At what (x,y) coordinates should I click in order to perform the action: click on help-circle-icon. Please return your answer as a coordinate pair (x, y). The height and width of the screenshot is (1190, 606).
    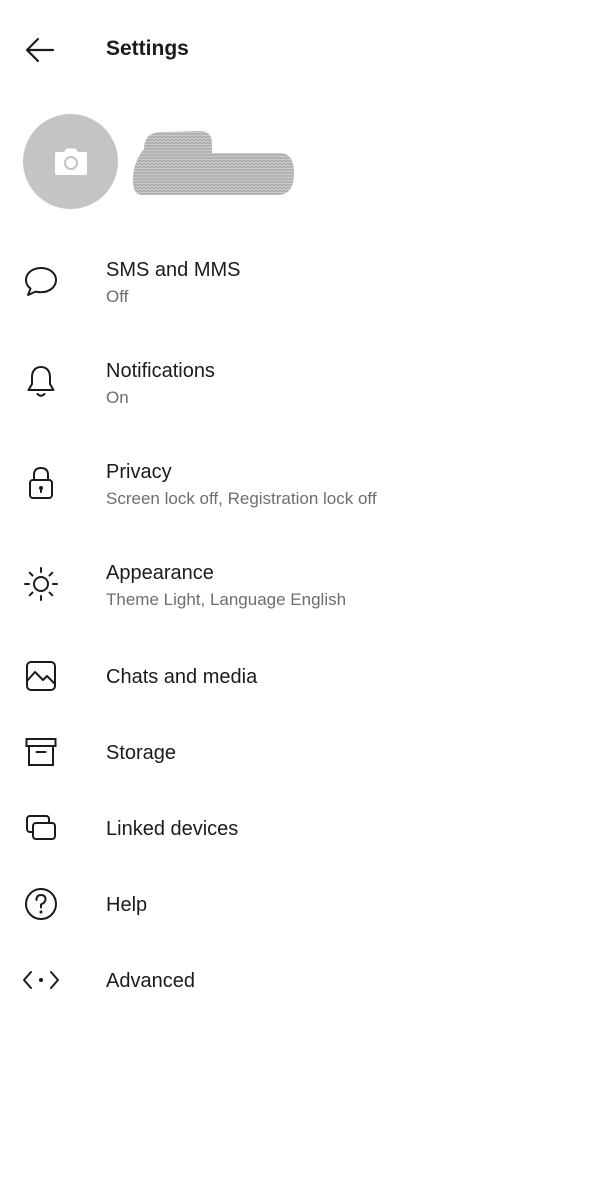
    Looking at the image, I should click on (41, 904).